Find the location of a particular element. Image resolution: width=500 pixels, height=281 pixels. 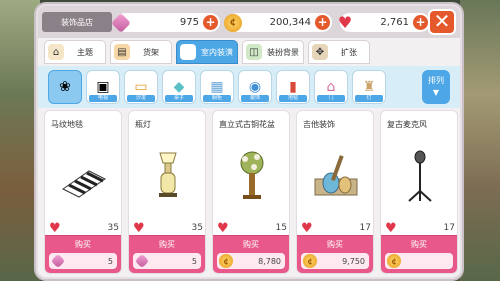

tv-icon: ▣ is located at coordinates (103, 87).